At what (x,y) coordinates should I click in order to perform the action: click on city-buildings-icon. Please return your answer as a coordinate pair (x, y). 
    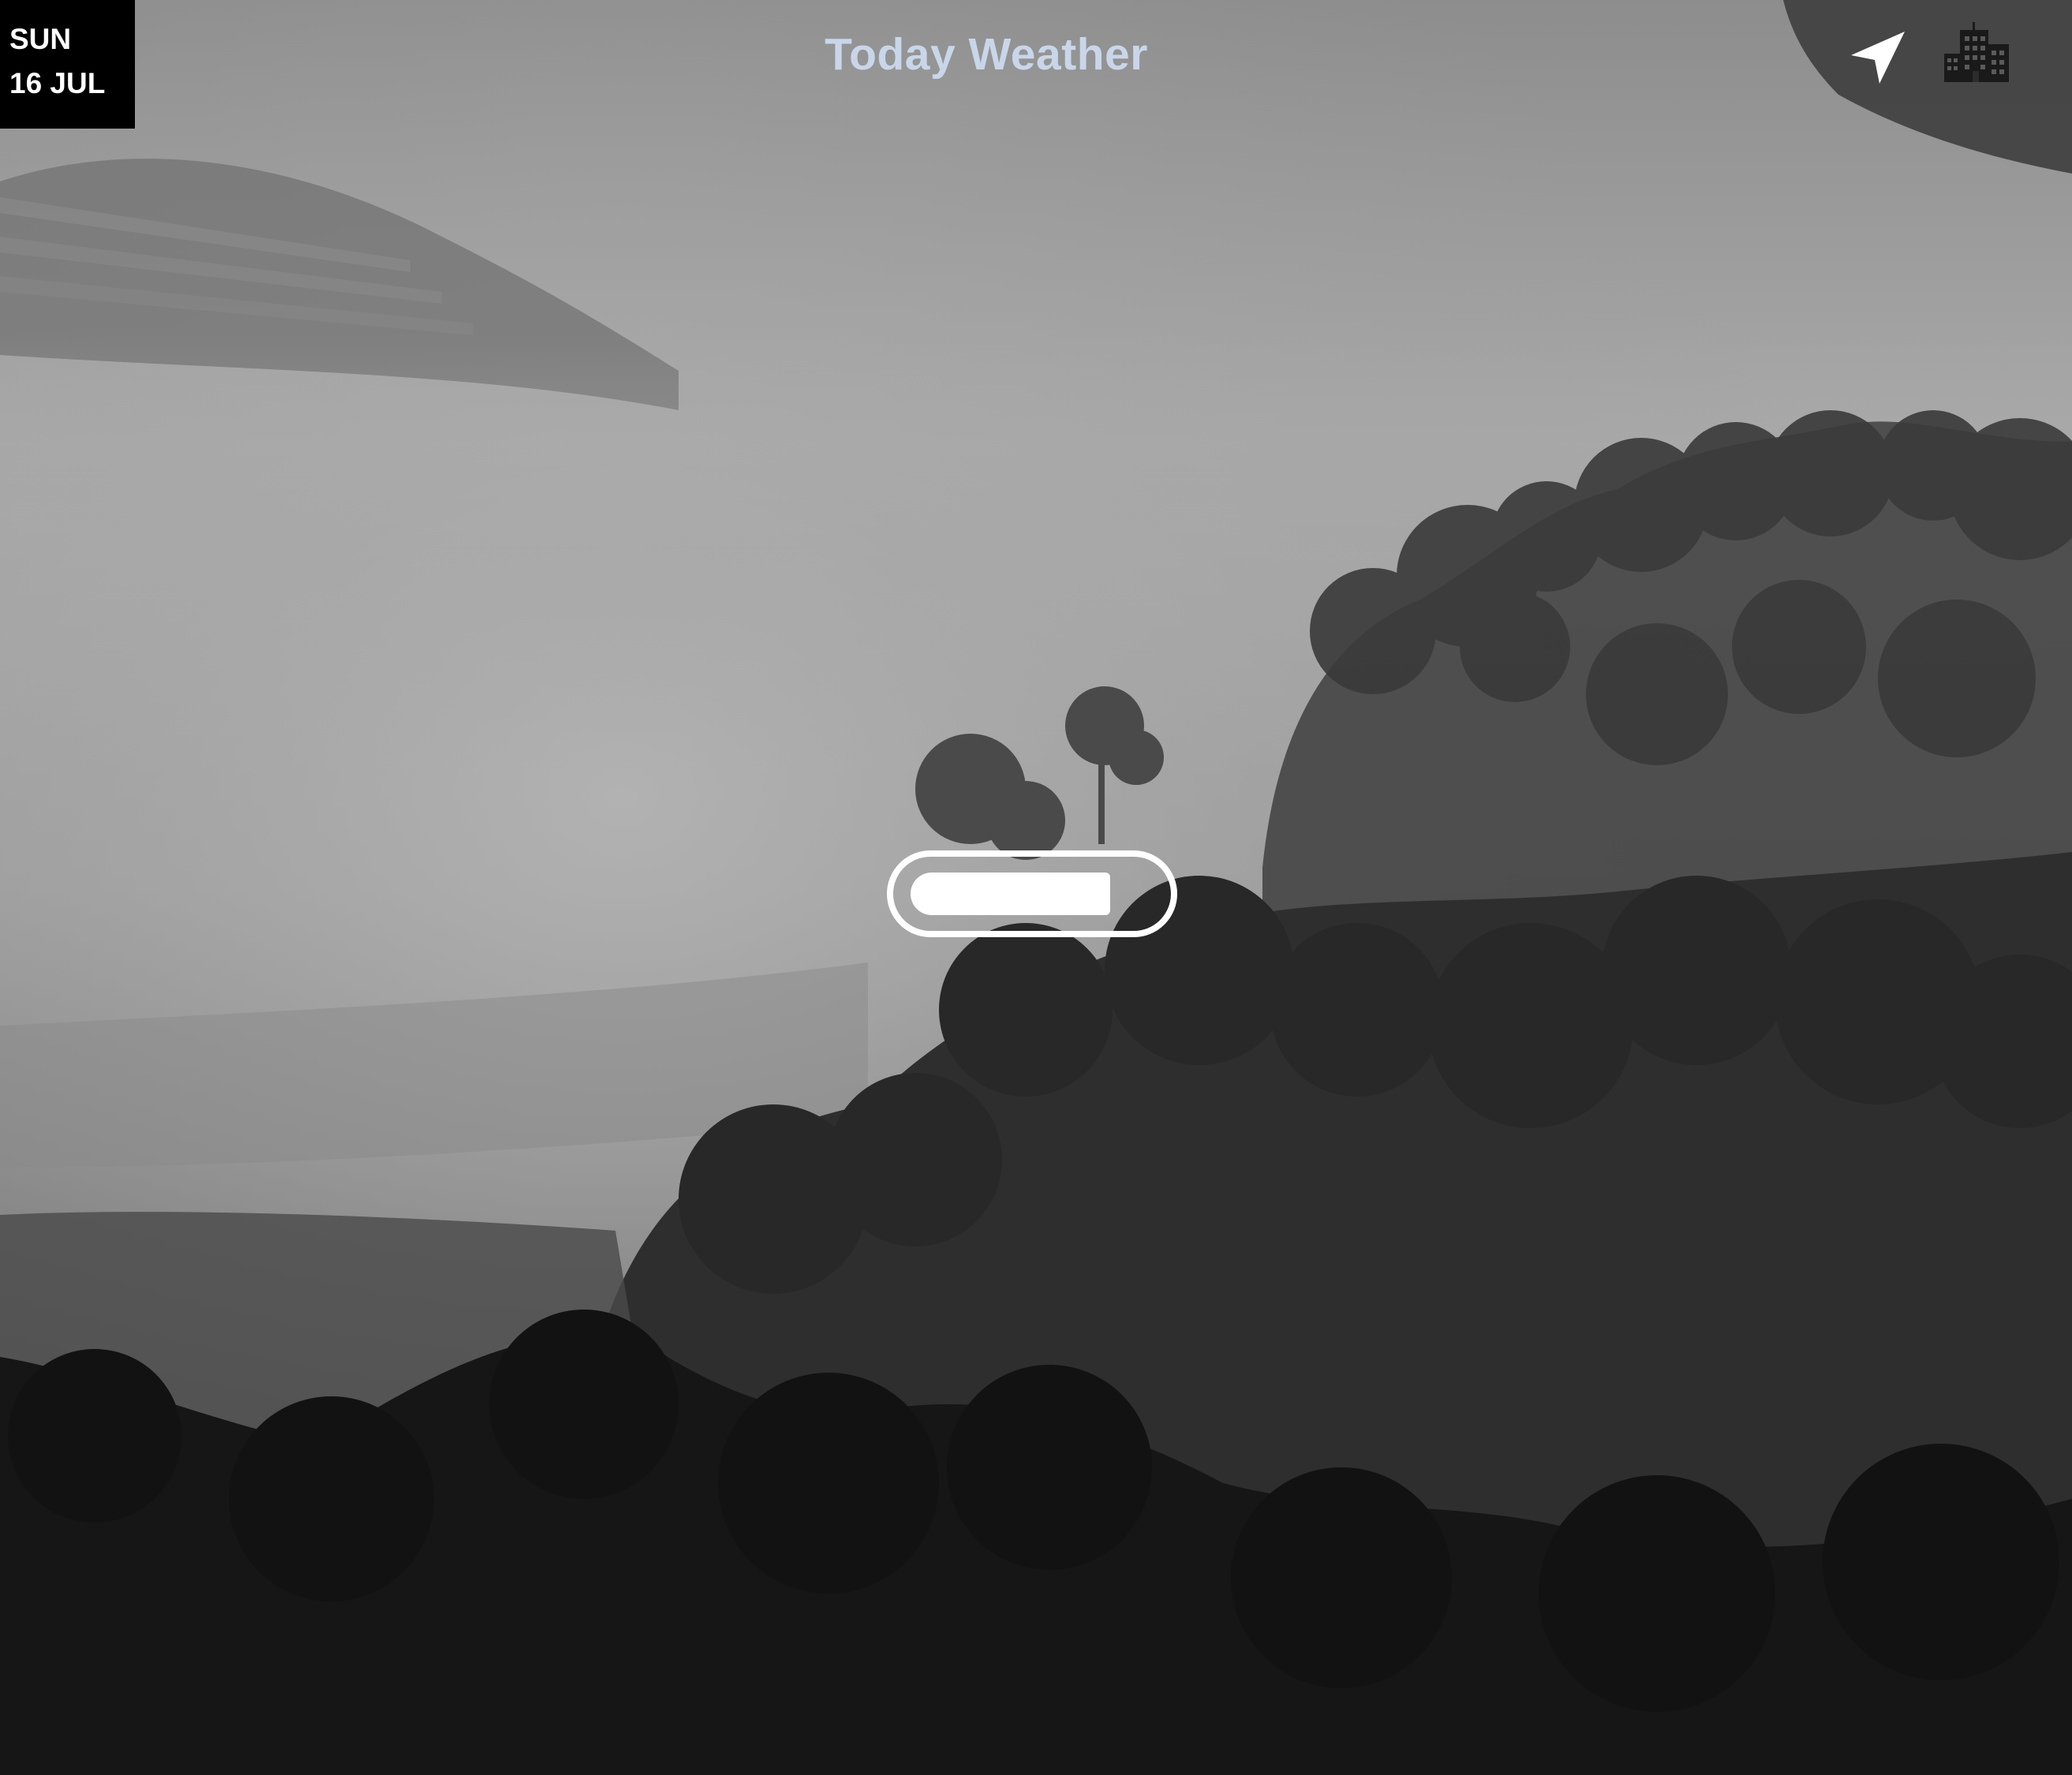
    Looking at the image, I should click on (1976, 52).